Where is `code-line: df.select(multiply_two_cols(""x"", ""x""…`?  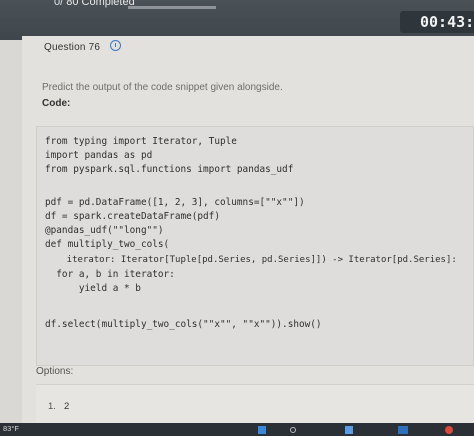
code-line: df.select(multiply_two_cols(""x"", ""x""… is located at coordinates (183, 324).